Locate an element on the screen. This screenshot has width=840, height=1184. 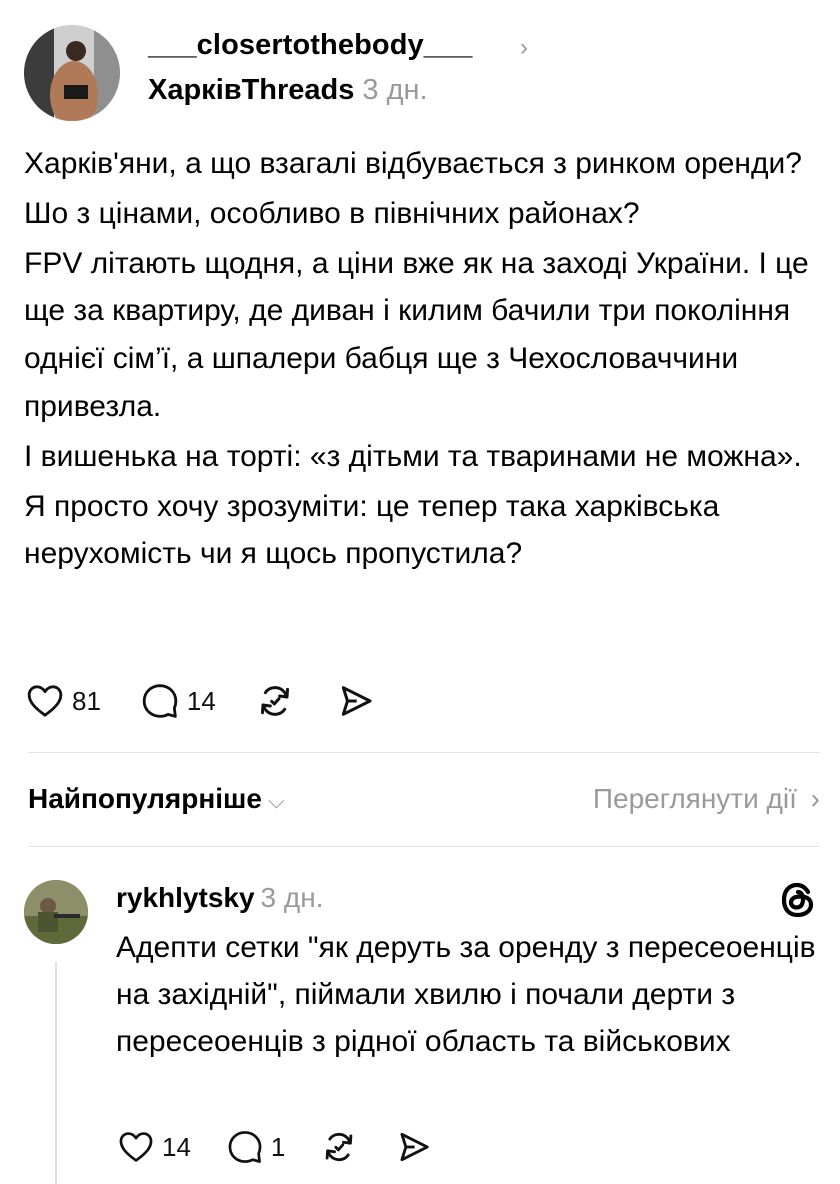
like-count: 81 is located at coordinates (86, 700).